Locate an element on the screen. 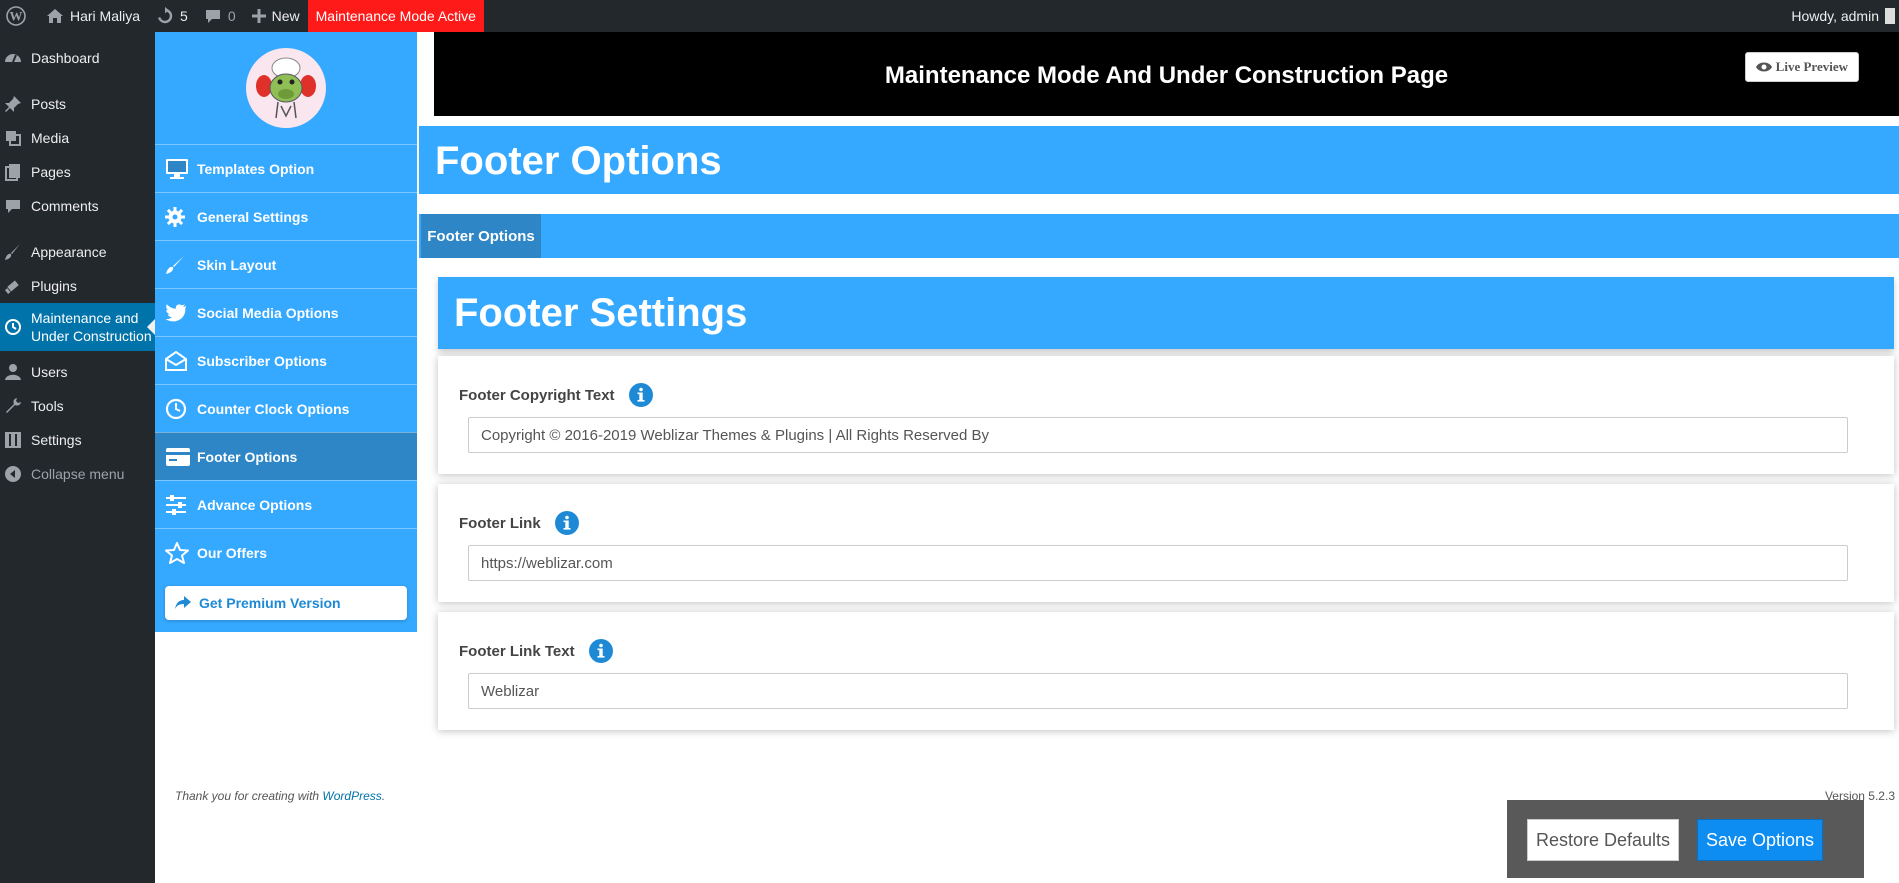 The width and height of the screenshot is (1899, 883). nav-footer-options: Footer Options is located at coordinates (286, 456).